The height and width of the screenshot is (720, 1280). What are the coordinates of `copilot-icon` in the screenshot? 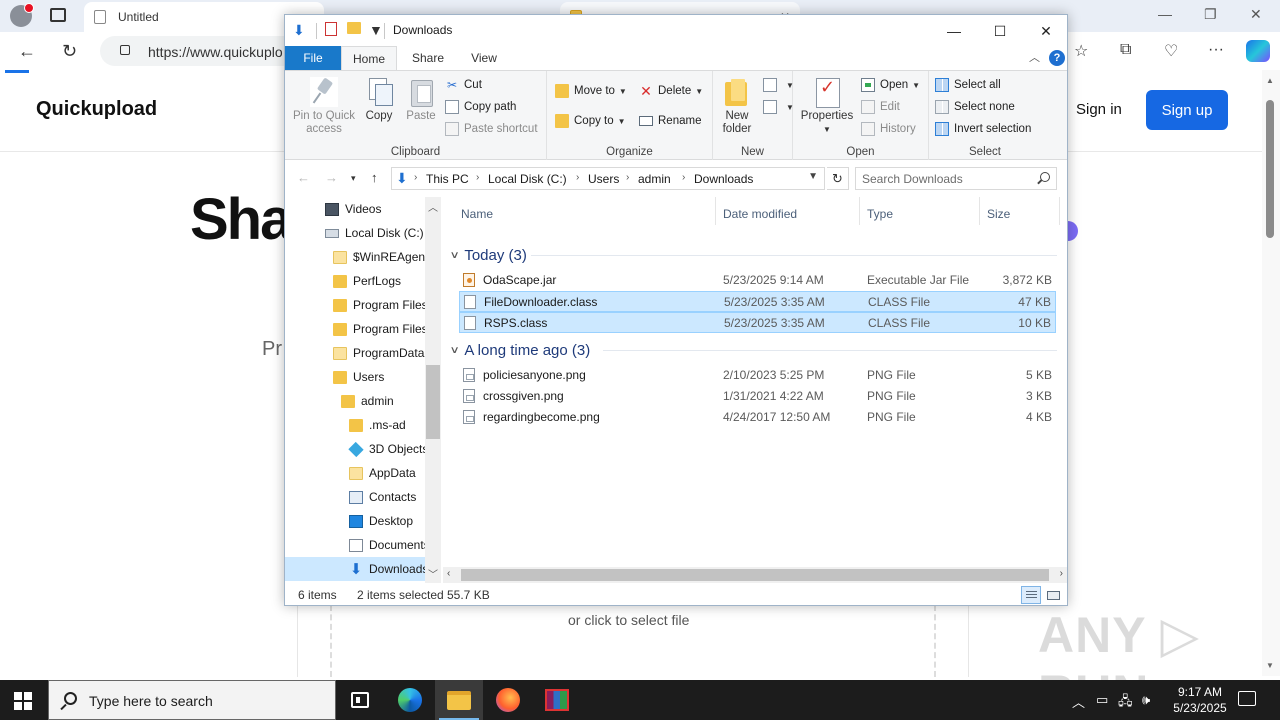 It's located at (1258, 51).